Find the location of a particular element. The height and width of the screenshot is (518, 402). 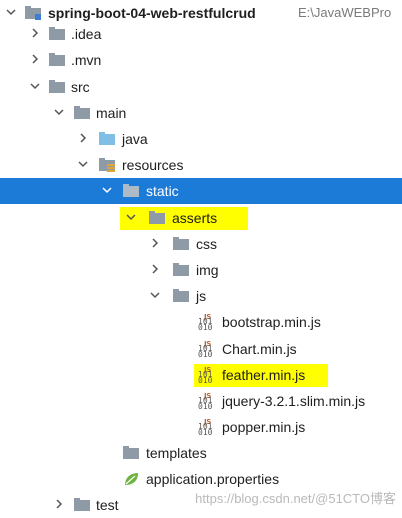

tree-label: js is located at coordinates (201, 296).